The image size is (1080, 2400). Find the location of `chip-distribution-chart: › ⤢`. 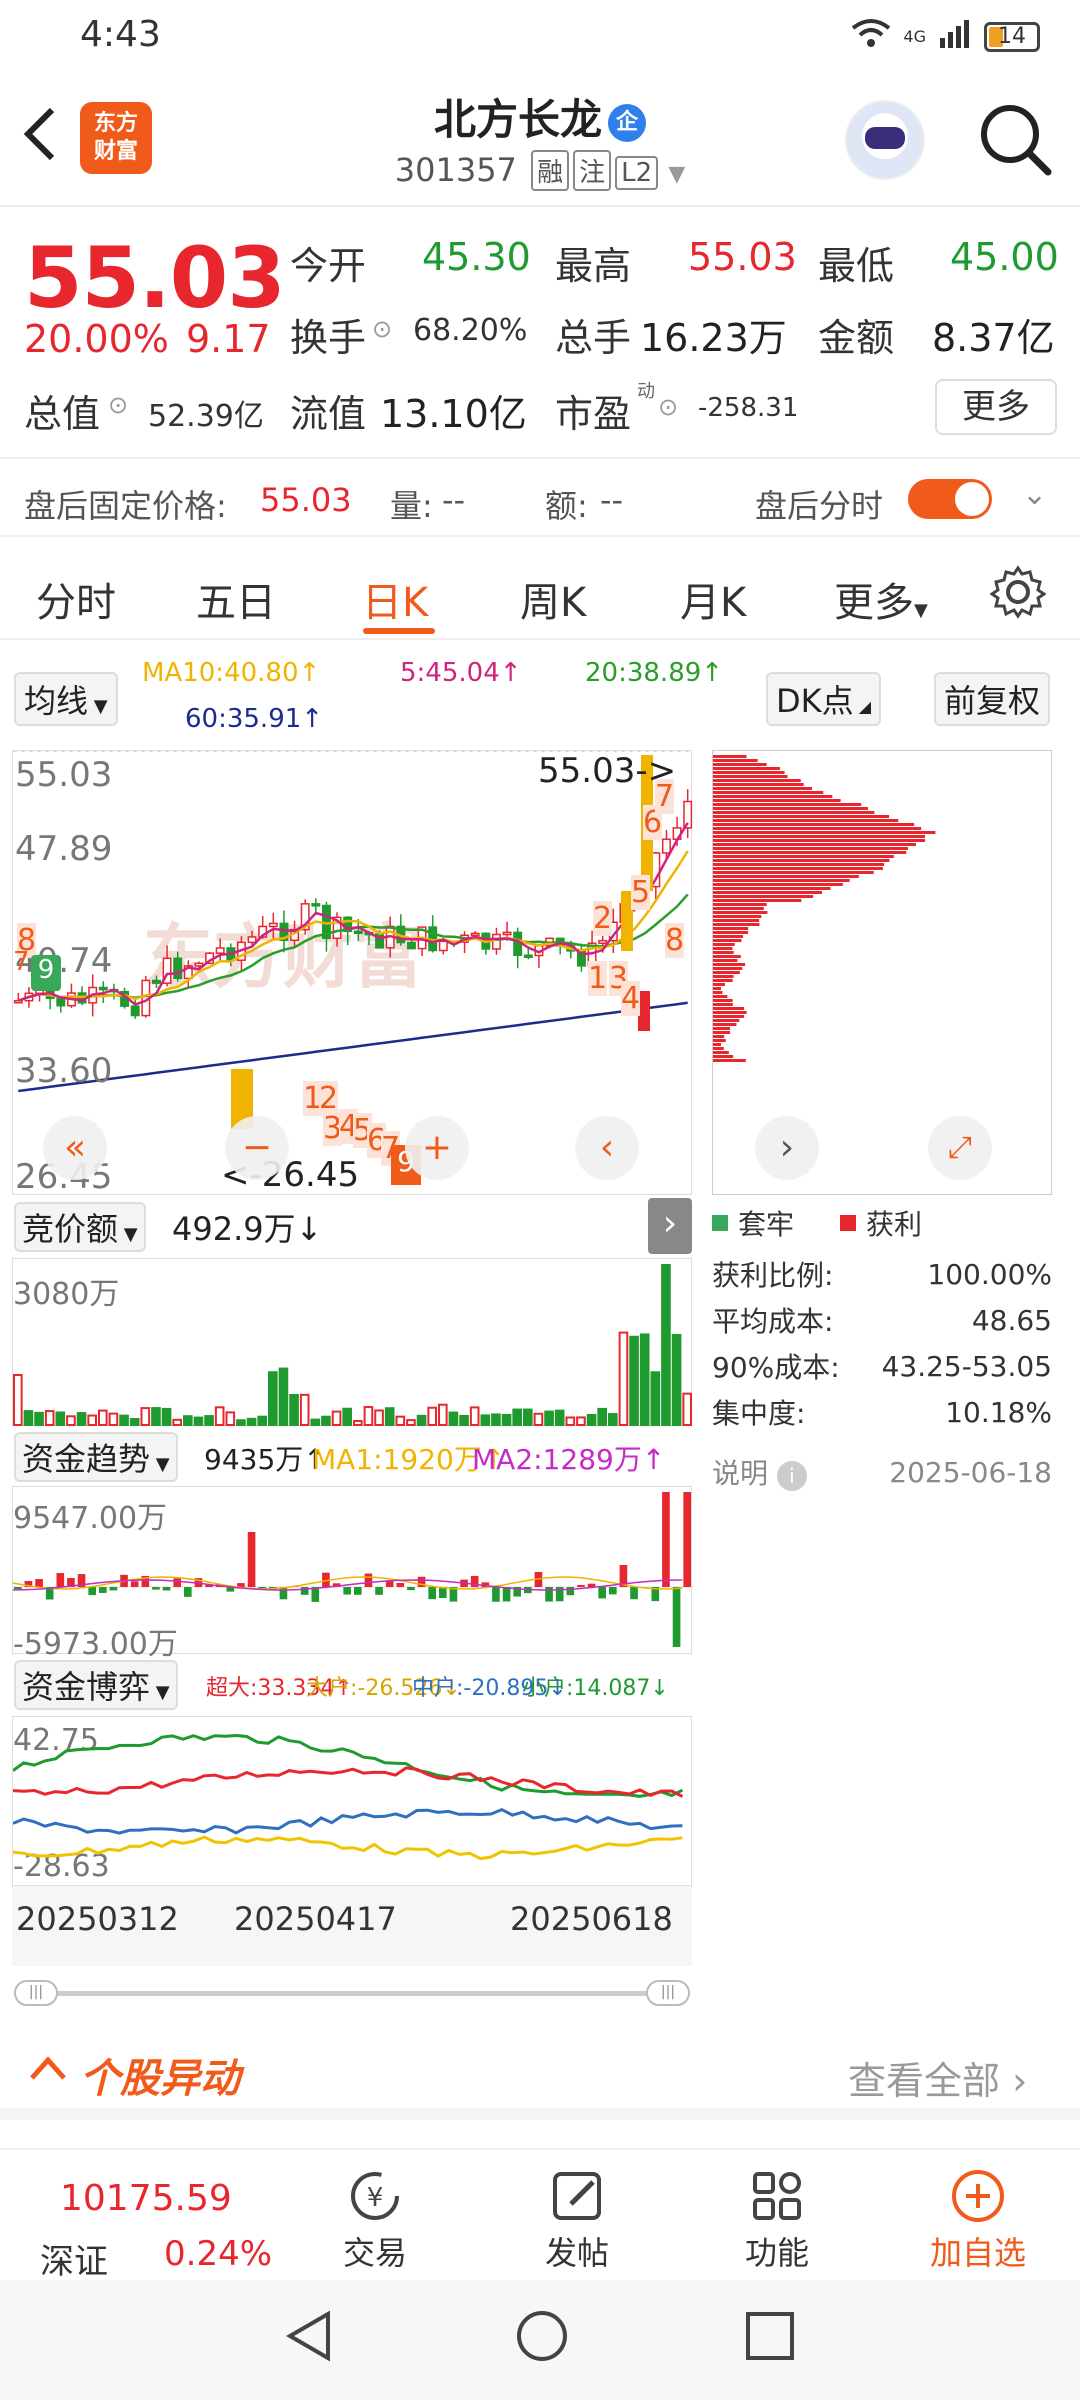

chip-distribution-chart: › ⤢ is located at coordinates (882, 972).